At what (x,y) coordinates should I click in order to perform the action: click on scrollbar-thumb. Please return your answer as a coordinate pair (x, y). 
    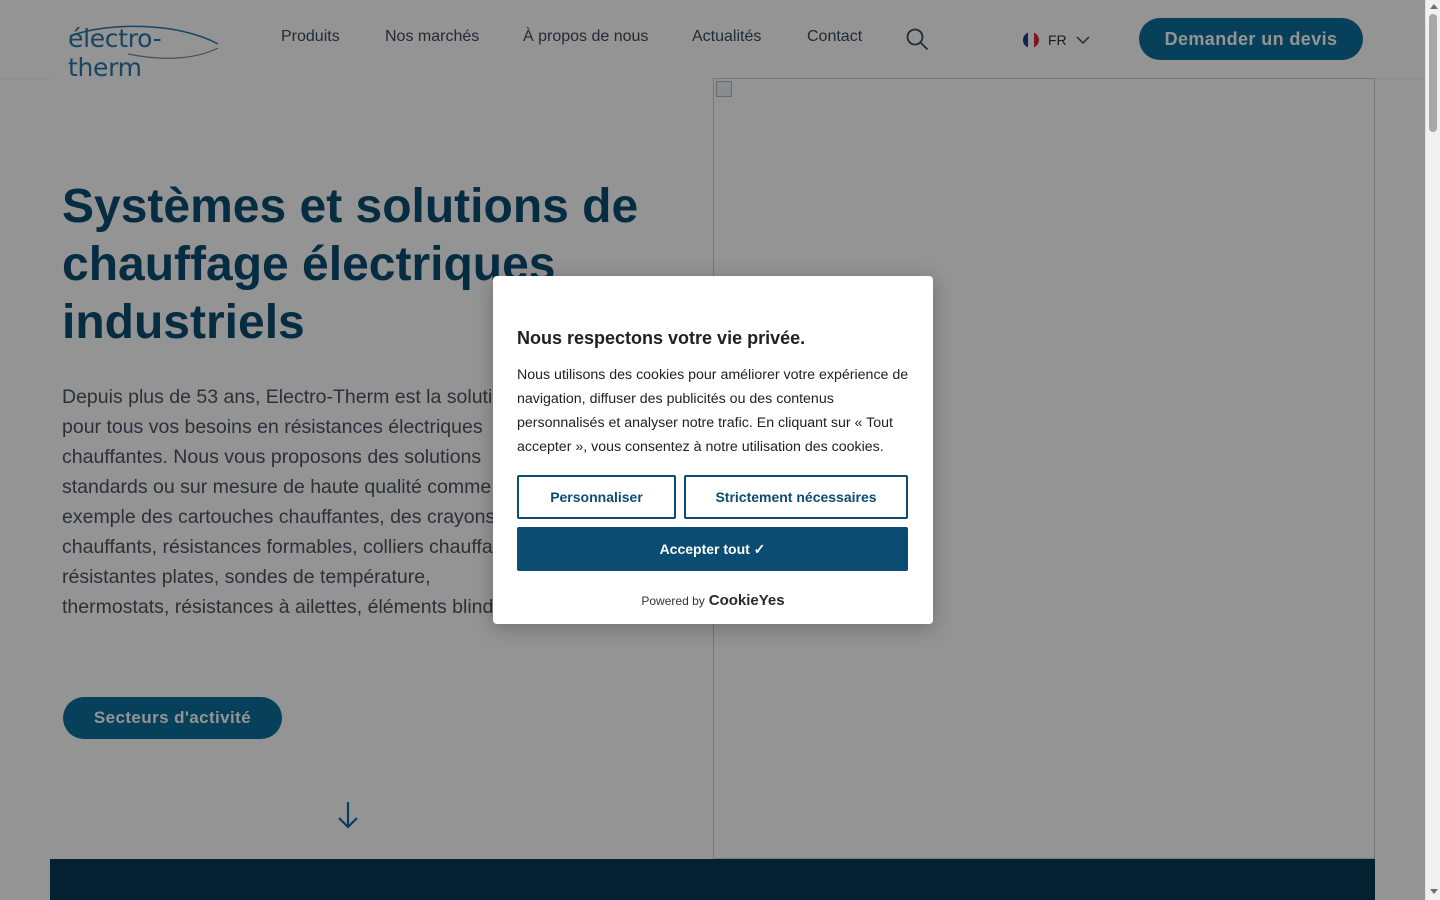
    Looking at the image, I should click on (1433, 73).